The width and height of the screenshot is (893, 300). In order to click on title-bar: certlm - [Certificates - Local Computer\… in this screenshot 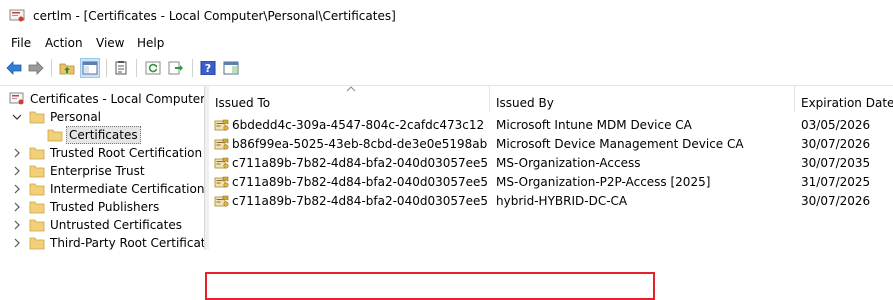, I will do `click(446, 16)`.